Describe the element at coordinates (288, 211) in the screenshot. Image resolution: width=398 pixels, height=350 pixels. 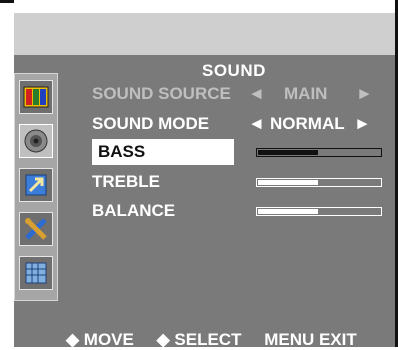
I see `balance-slider-fill` at that location.